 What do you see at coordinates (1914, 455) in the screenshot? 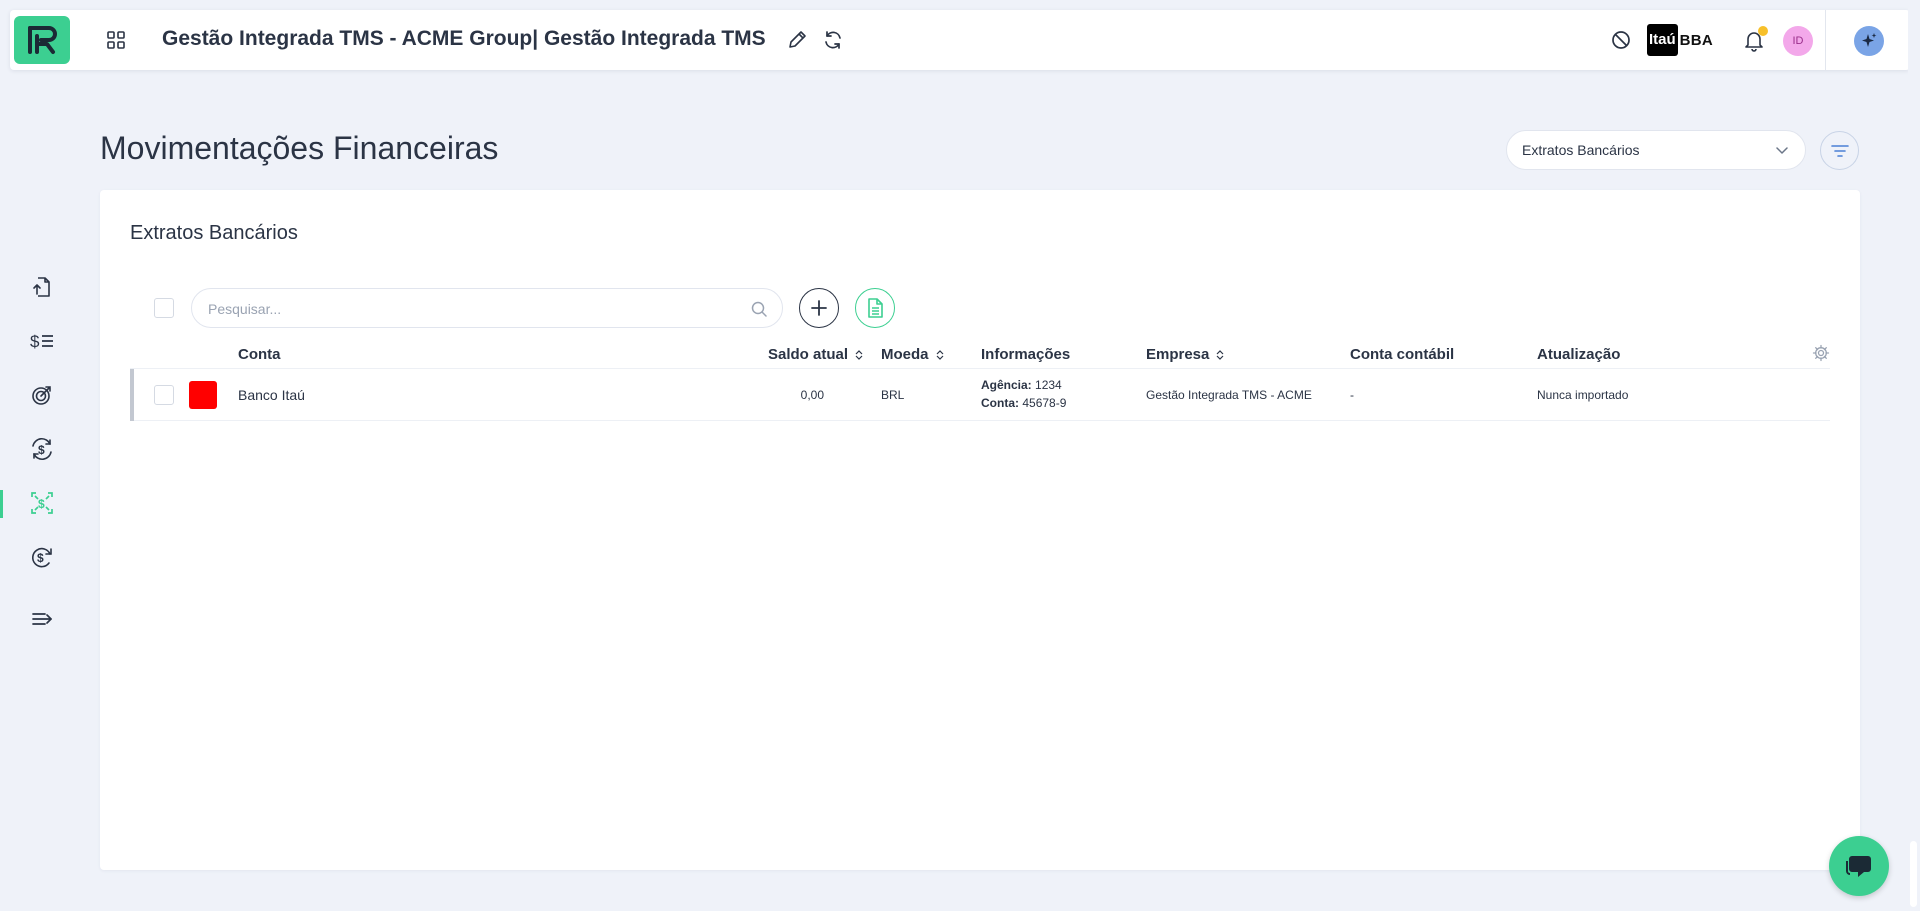
I see `scrollbar-track` at bounding box center [1914, 455].